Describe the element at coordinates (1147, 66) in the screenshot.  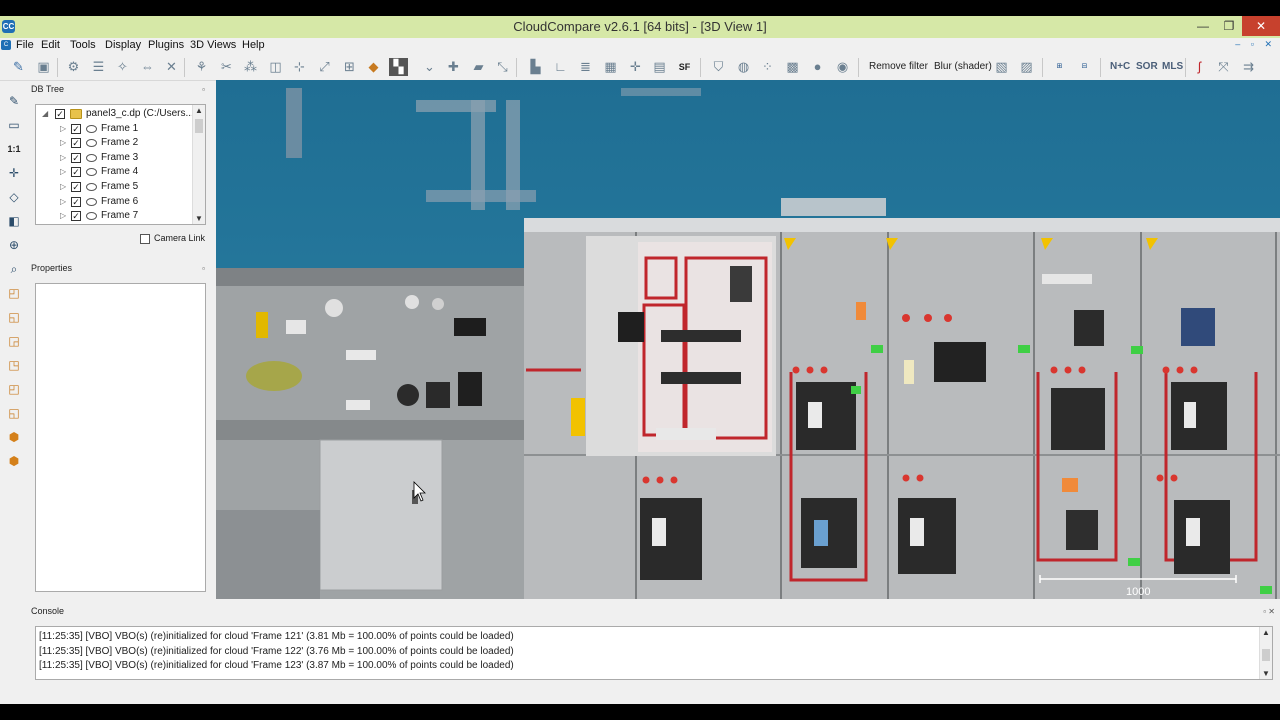
I see `sor-button: SOR` at that location.